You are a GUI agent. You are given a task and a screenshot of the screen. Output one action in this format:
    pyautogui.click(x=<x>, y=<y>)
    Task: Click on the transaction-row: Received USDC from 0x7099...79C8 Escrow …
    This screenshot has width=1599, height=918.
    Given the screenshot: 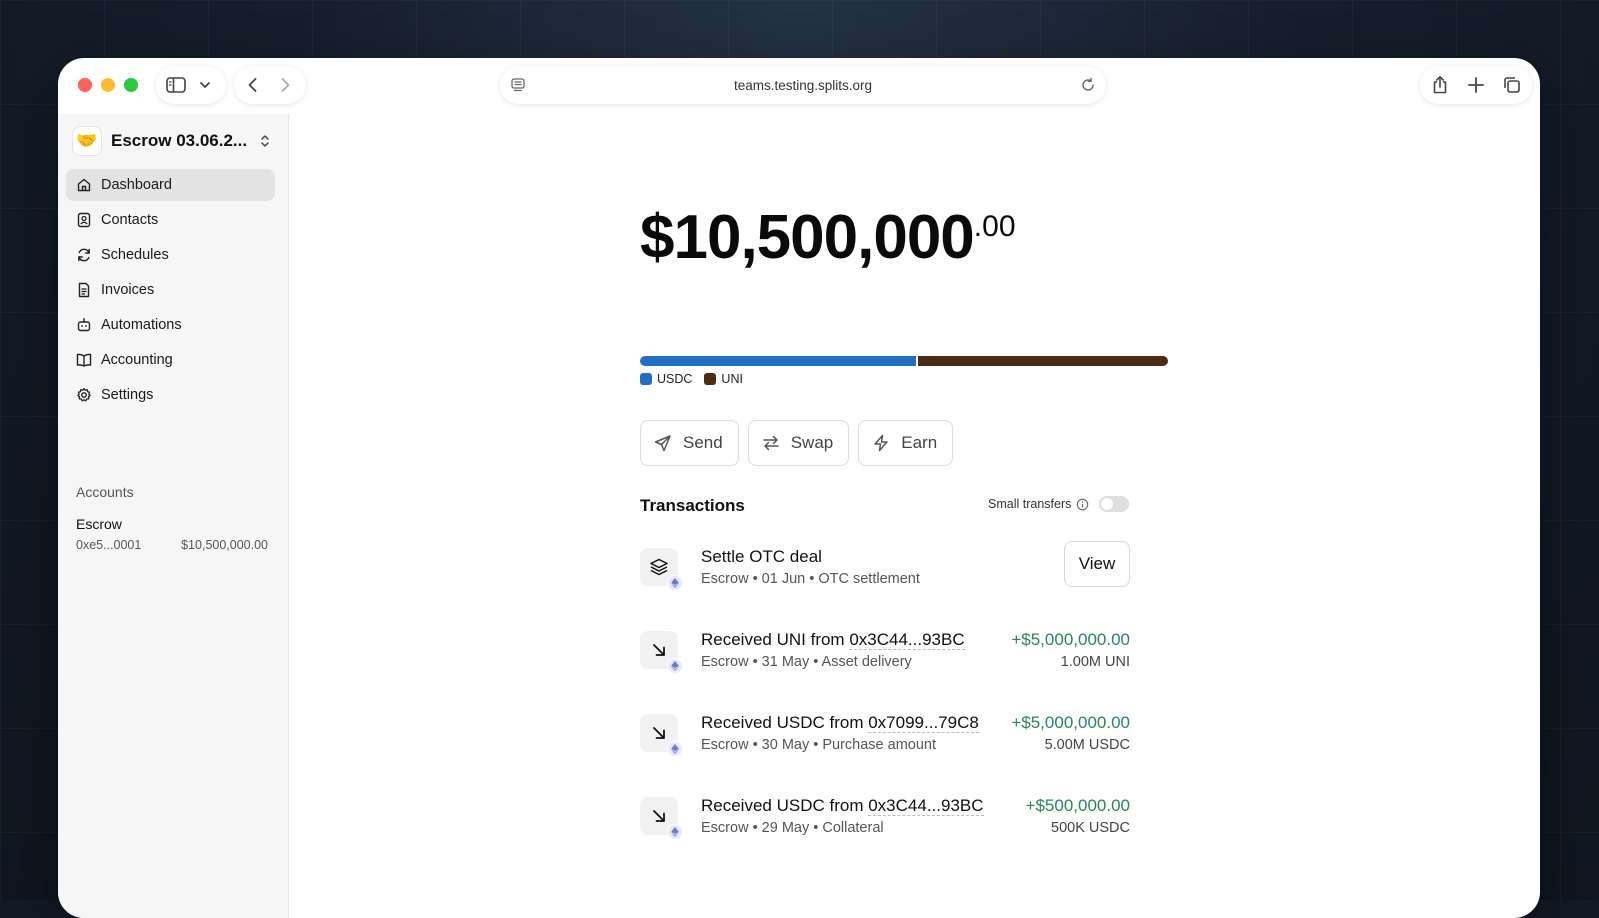 What is the action you would take?
    pyautogui.click(x=885, y=748)
    